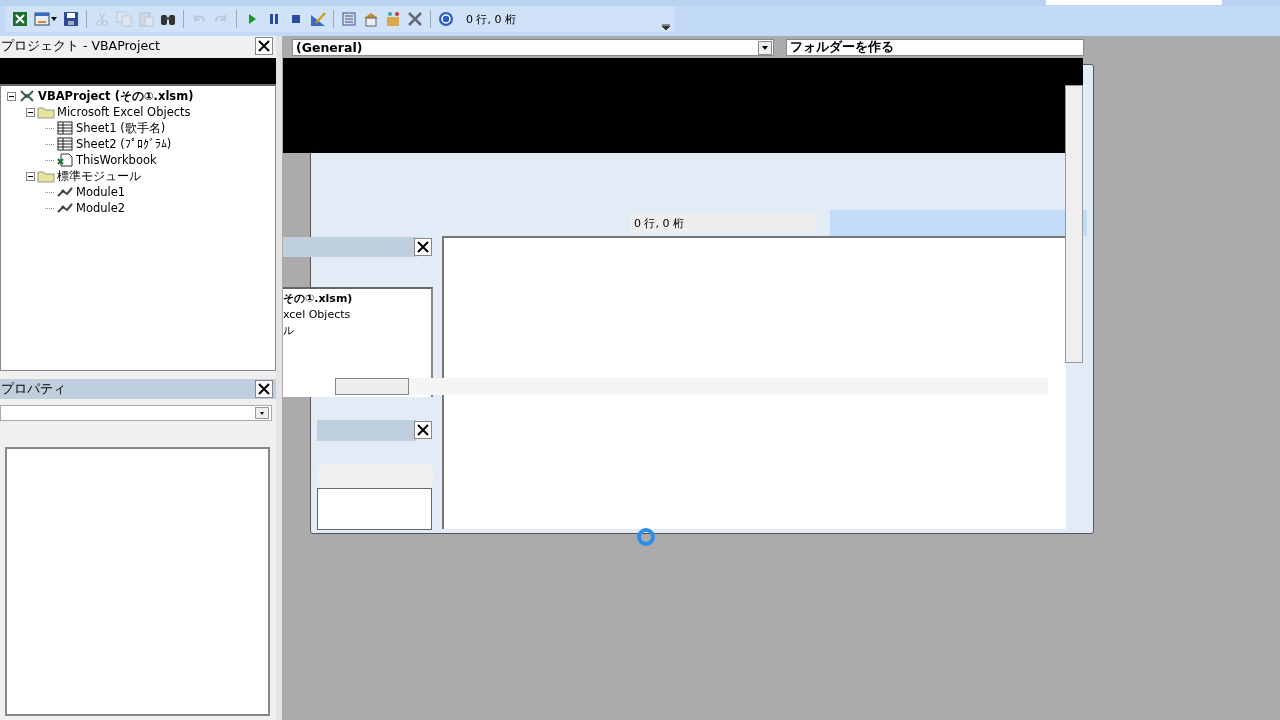  What do you see at coordinates (357, 331) in the screenshot?
I see `tree-item: ル` at bounding box center [357, 331].